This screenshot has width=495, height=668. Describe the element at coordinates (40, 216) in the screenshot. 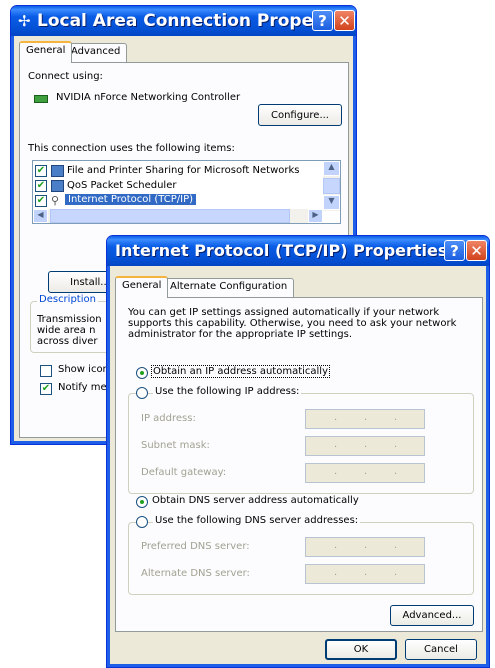

I see `scroll-left-button: ◀` at that location.